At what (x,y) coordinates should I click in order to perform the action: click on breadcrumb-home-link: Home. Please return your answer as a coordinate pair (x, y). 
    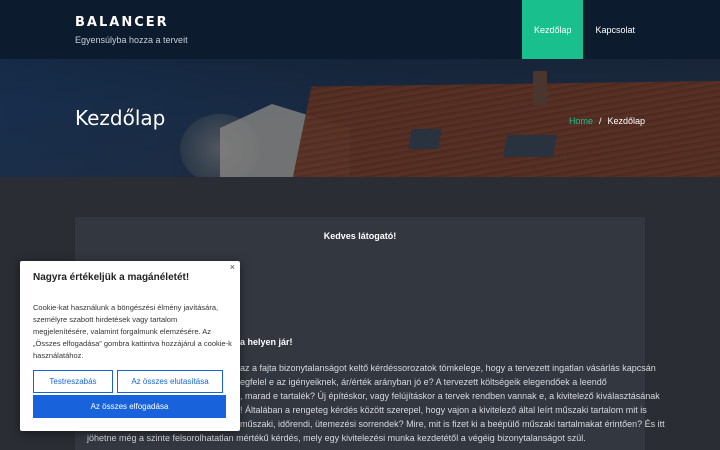
    Looking at the image, I should click on (581, 121).